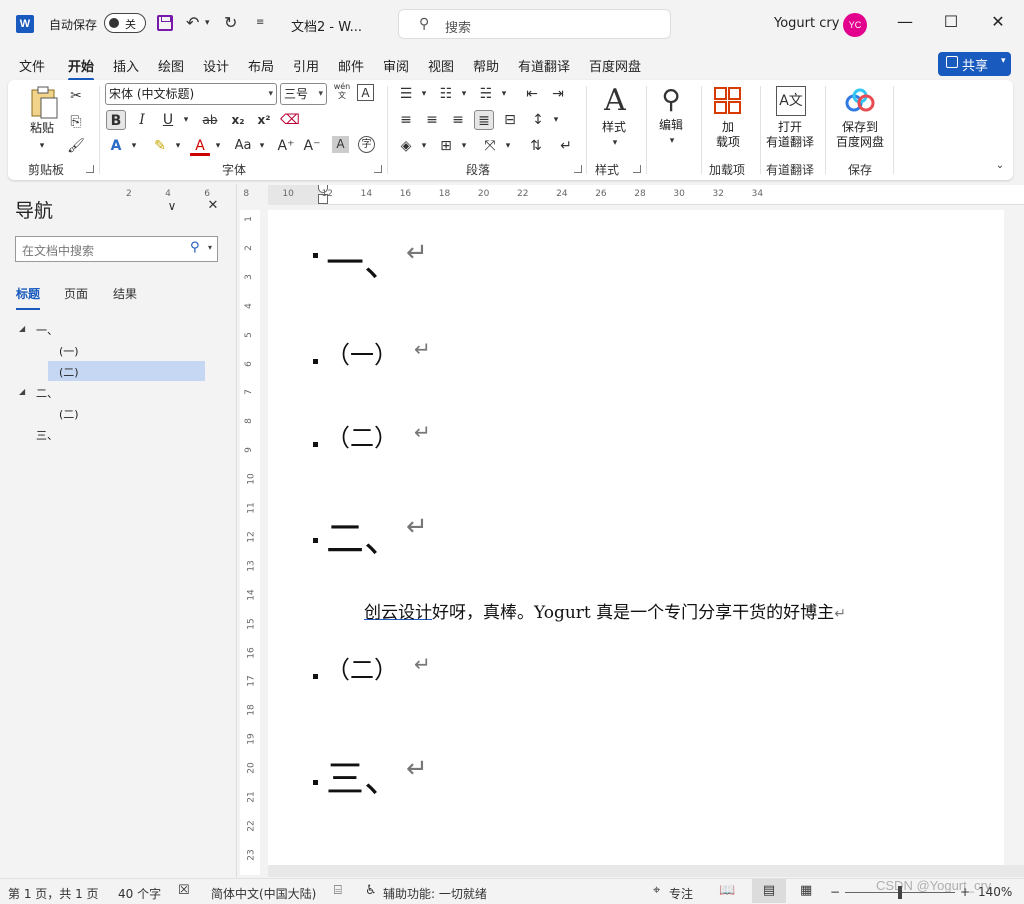 The height and width of the screenshot is (904, 1024). Describe the element at coordinates (171, 65) in the screenshot. I see `tab-draw: 绘图` at that location.